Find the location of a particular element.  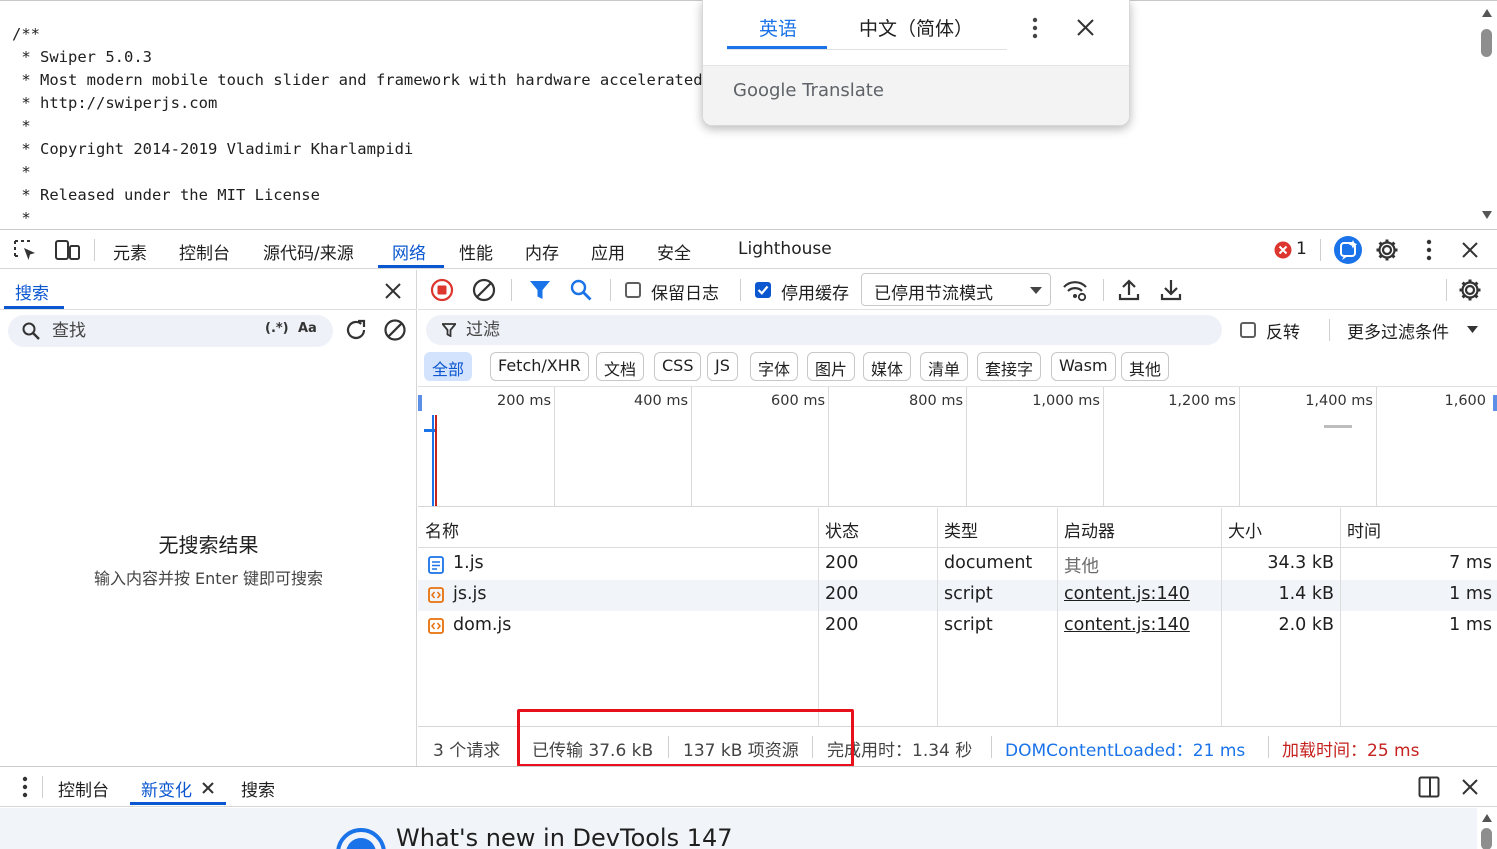

filter-box is located at coordinates (824, 330).